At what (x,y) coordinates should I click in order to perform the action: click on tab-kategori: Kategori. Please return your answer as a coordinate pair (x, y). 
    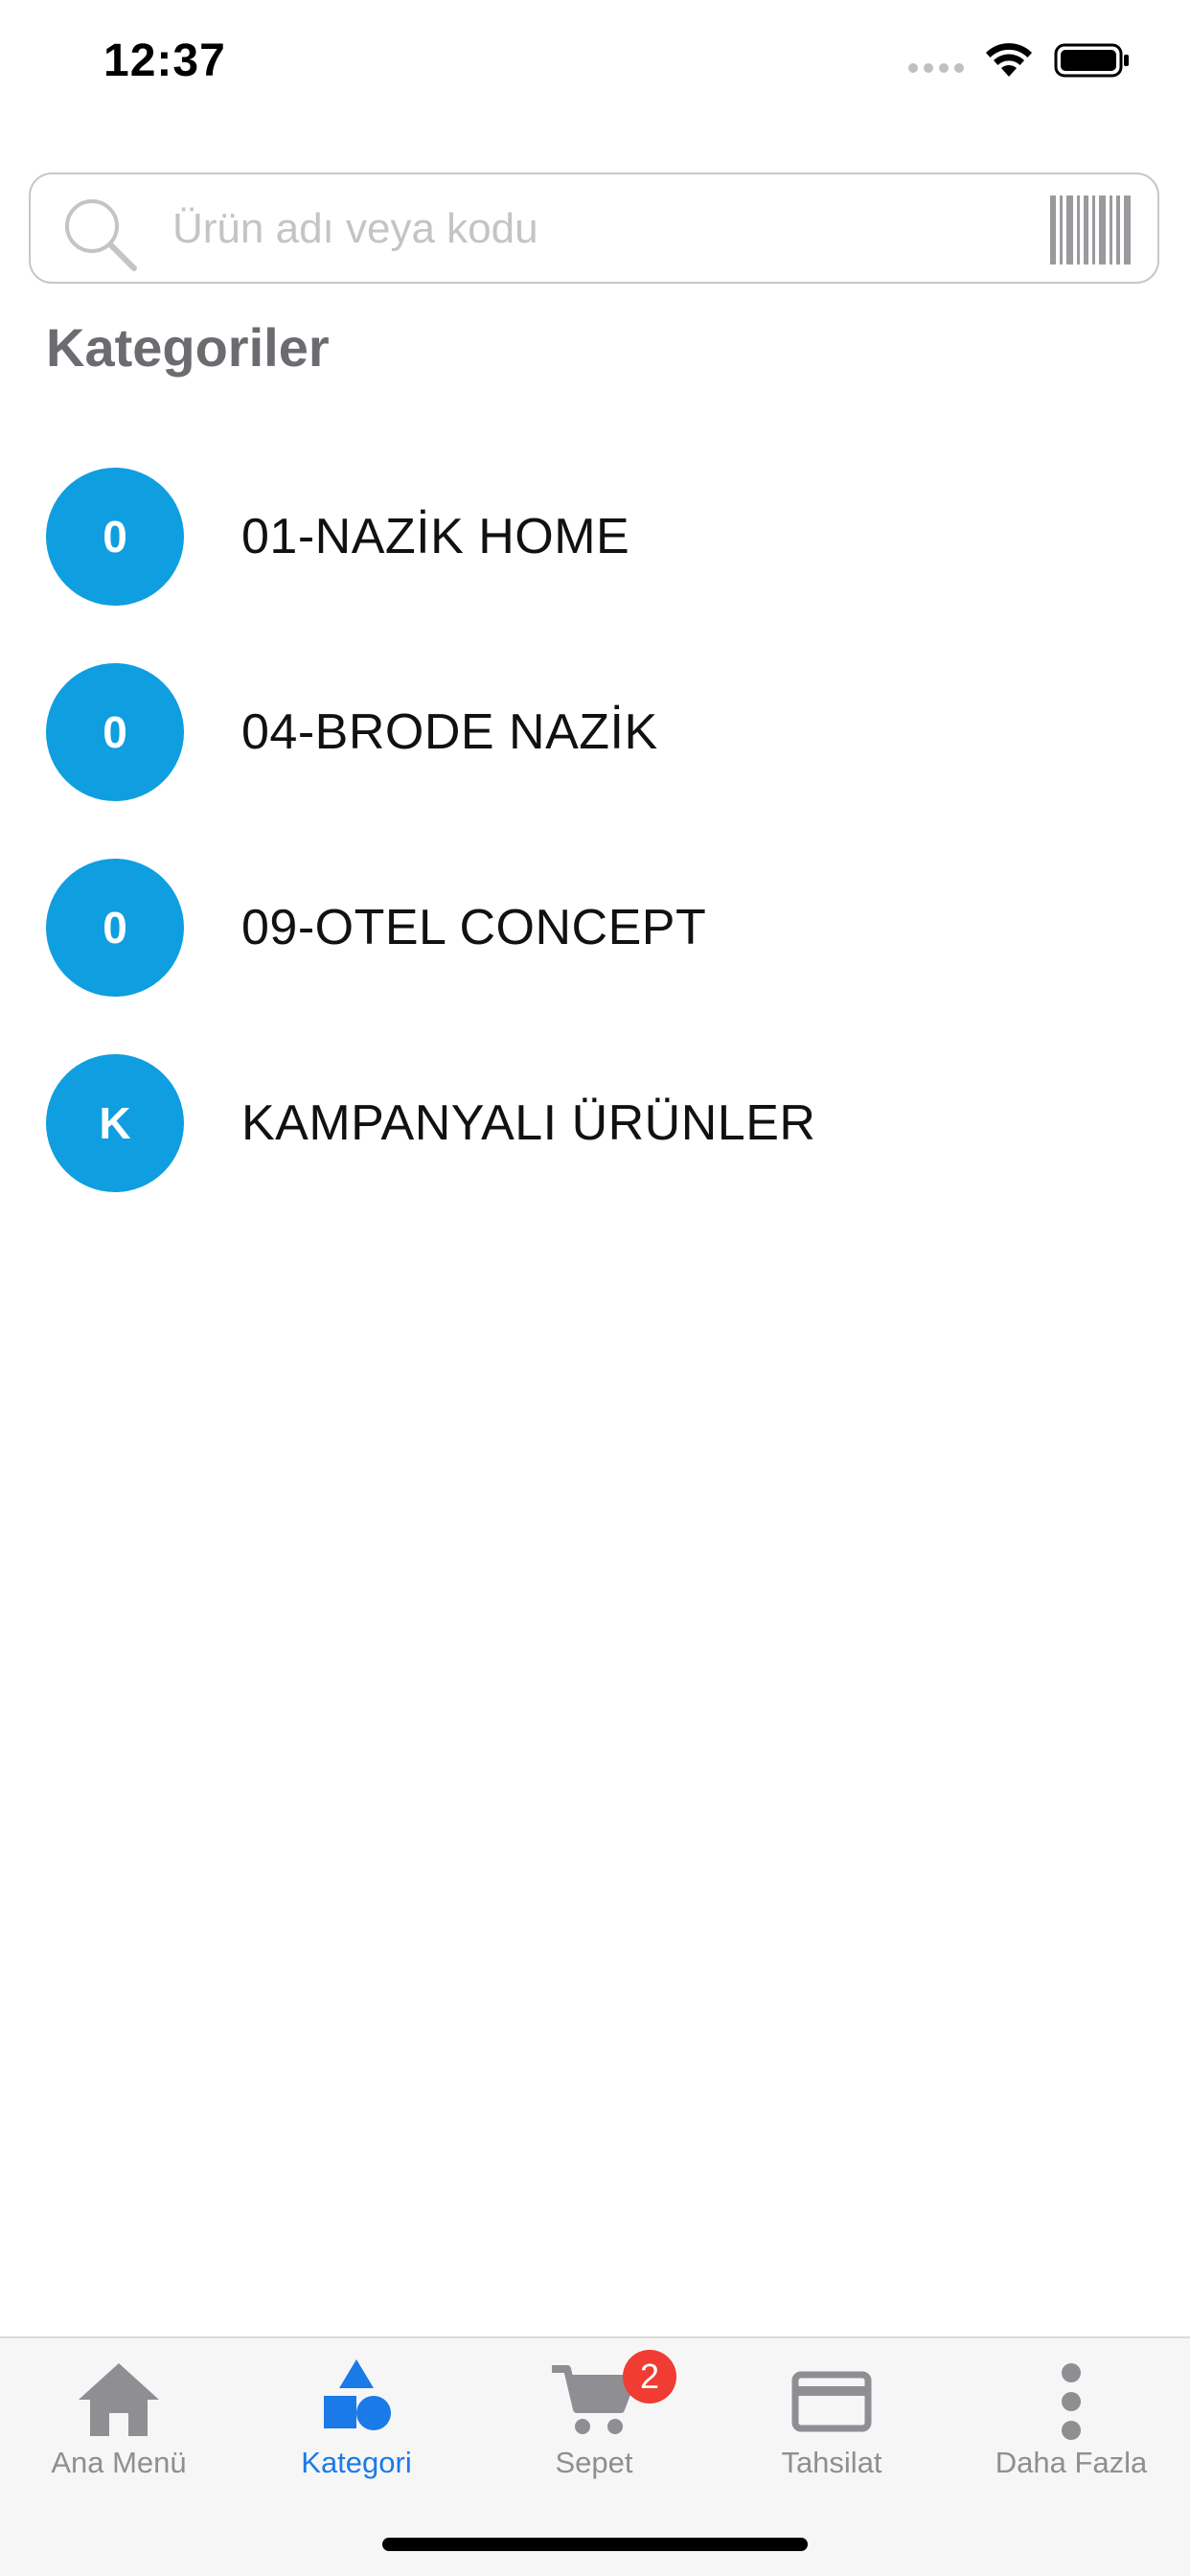
    Looking at the image, I should click on (357, 2419).